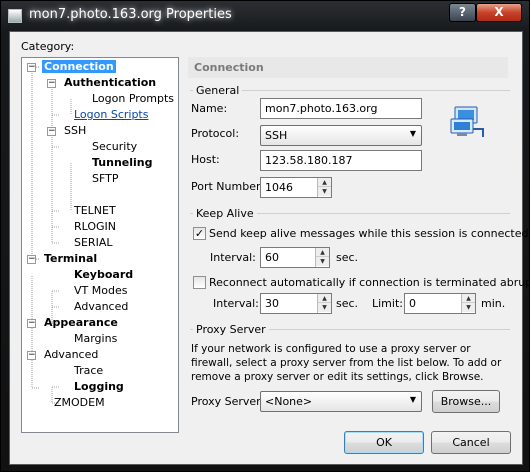  I want to click on tree-item-label: SFTP, so click(105, 178).